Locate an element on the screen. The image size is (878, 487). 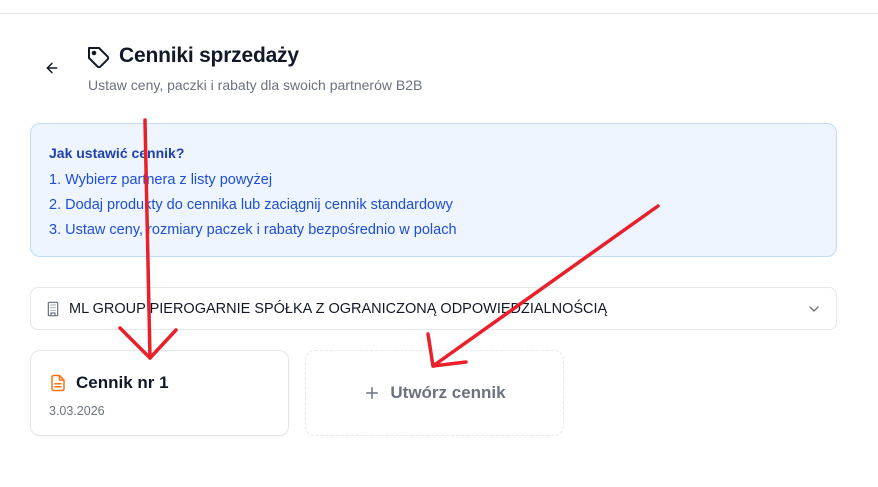
info-title: Jak ustawić cennik? is located at coordinates (117, 153).